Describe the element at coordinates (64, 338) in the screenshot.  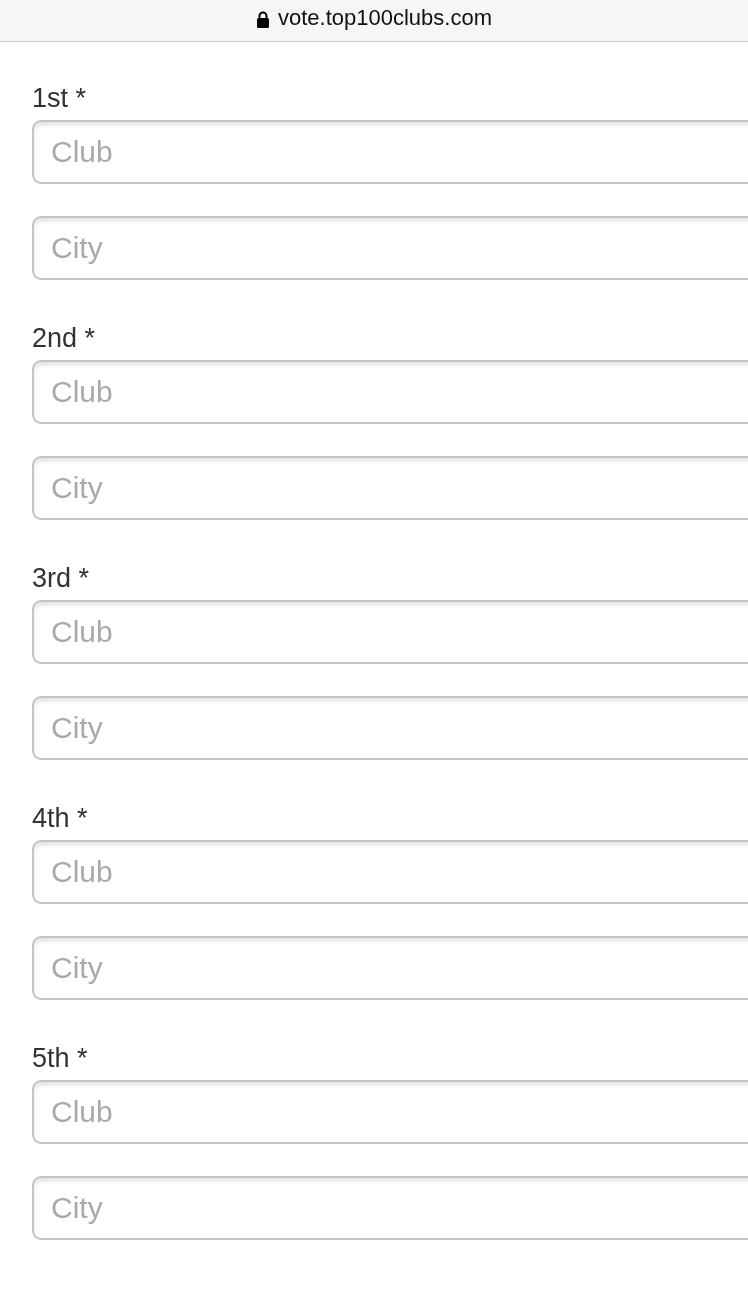
I see `field-label: 2nd *` at that location.